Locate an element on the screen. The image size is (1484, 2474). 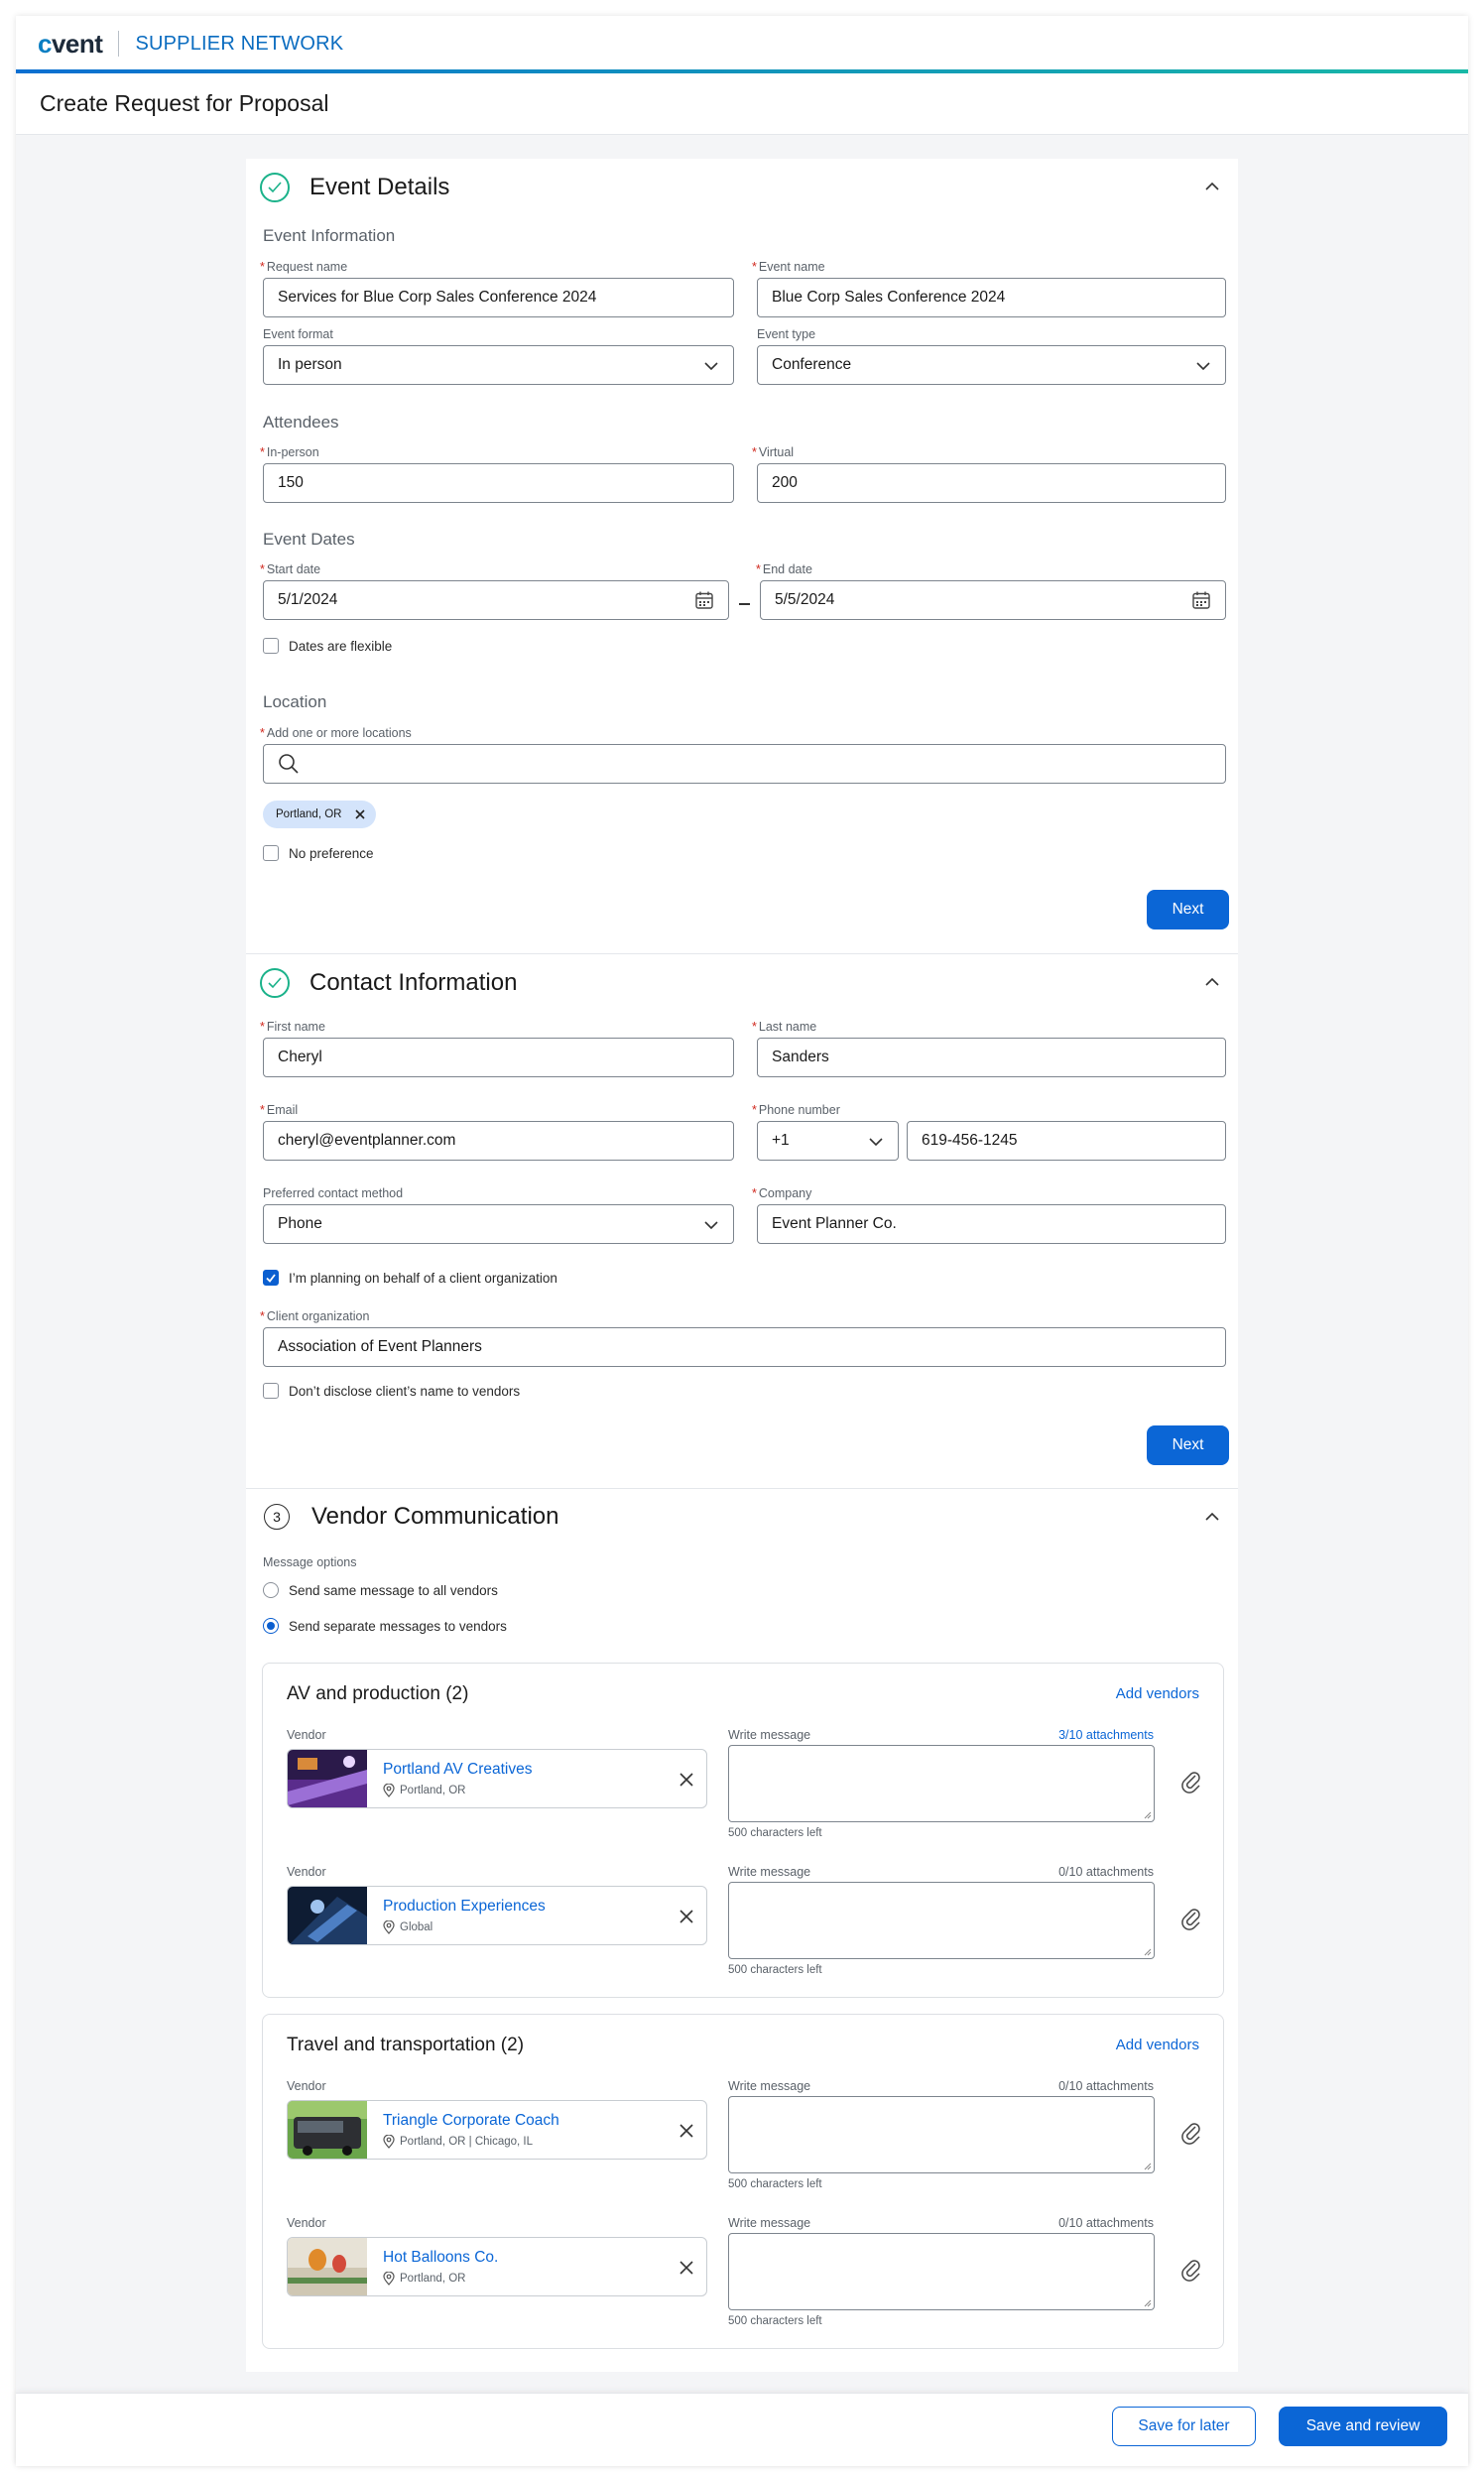
no-preference-checkbox: No preference is located at coordinates (318, 853).